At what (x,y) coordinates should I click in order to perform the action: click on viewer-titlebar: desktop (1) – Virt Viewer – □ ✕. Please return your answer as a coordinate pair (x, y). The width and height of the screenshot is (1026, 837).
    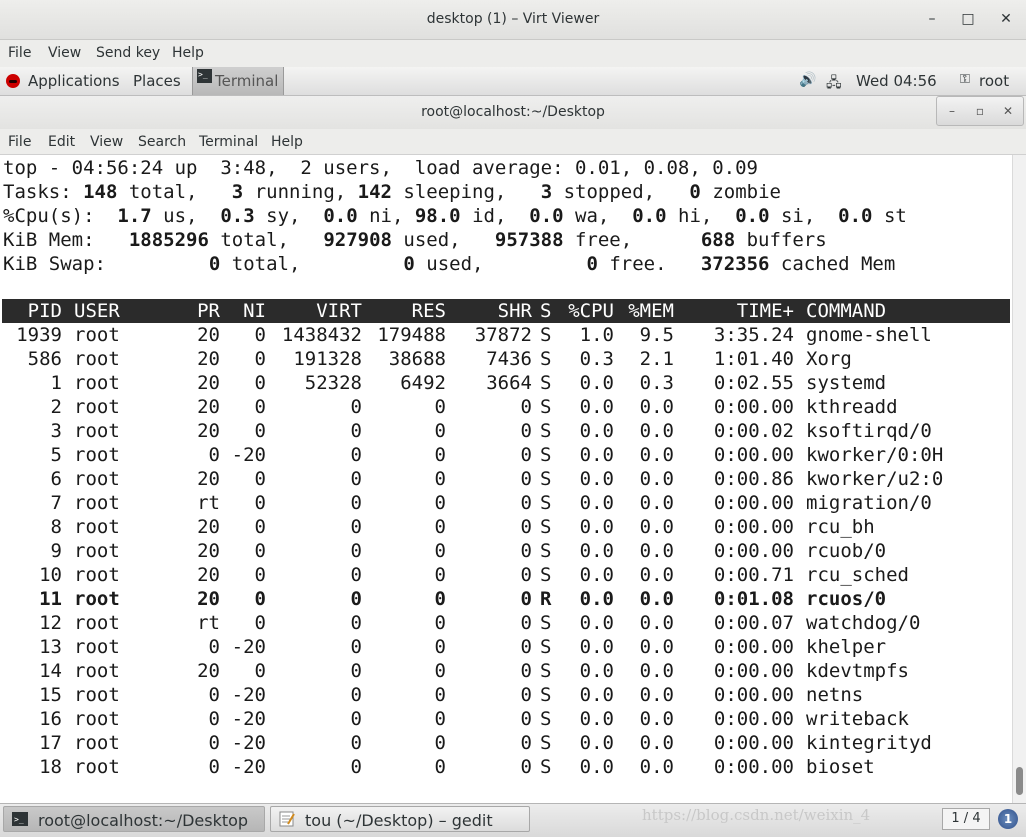
    Looking at the image, I should click on (513, 20).